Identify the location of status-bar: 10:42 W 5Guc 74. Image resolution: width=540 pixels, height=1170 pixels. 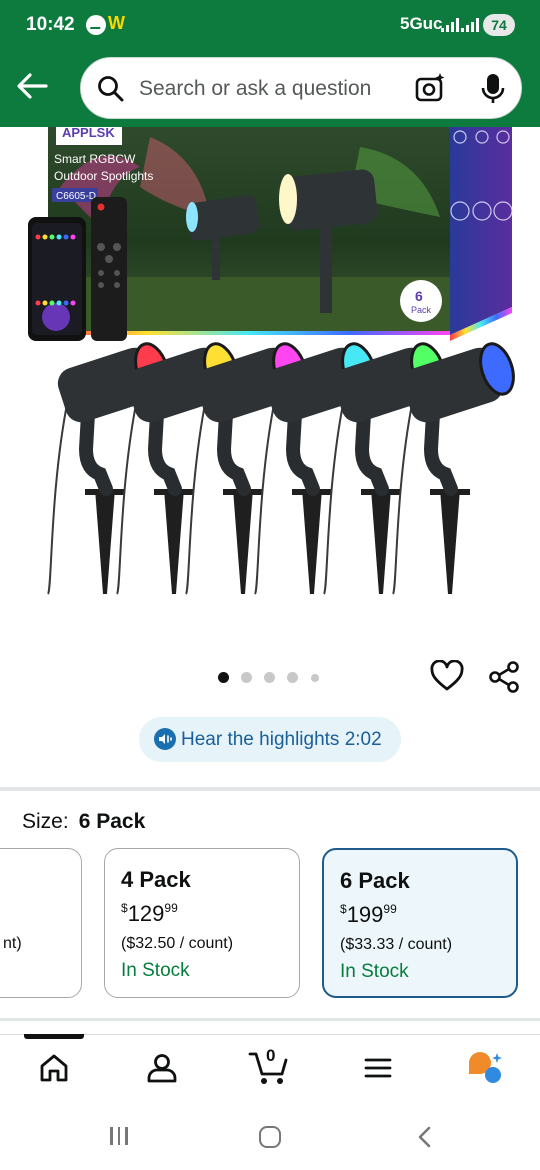
(270, 26).